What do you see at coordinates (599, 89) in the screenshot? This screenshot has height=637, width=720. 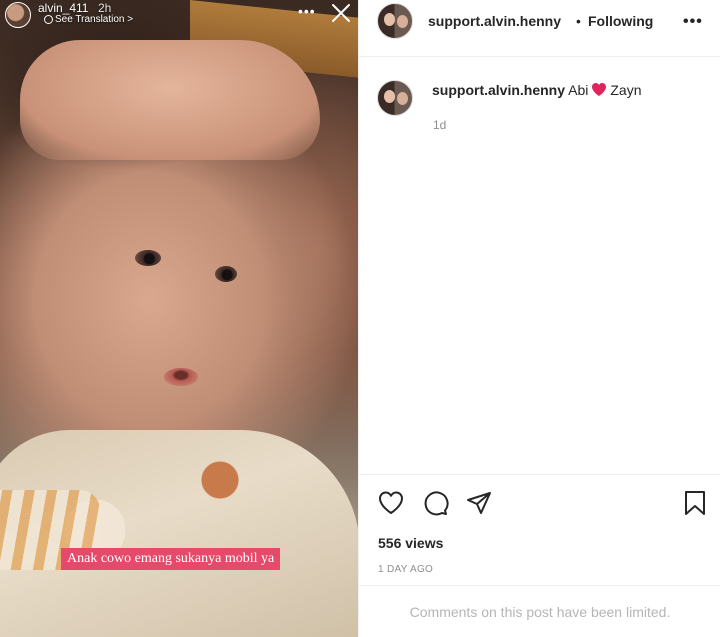 I see `heart-emoji-icon` at bounding box center [599, 89].